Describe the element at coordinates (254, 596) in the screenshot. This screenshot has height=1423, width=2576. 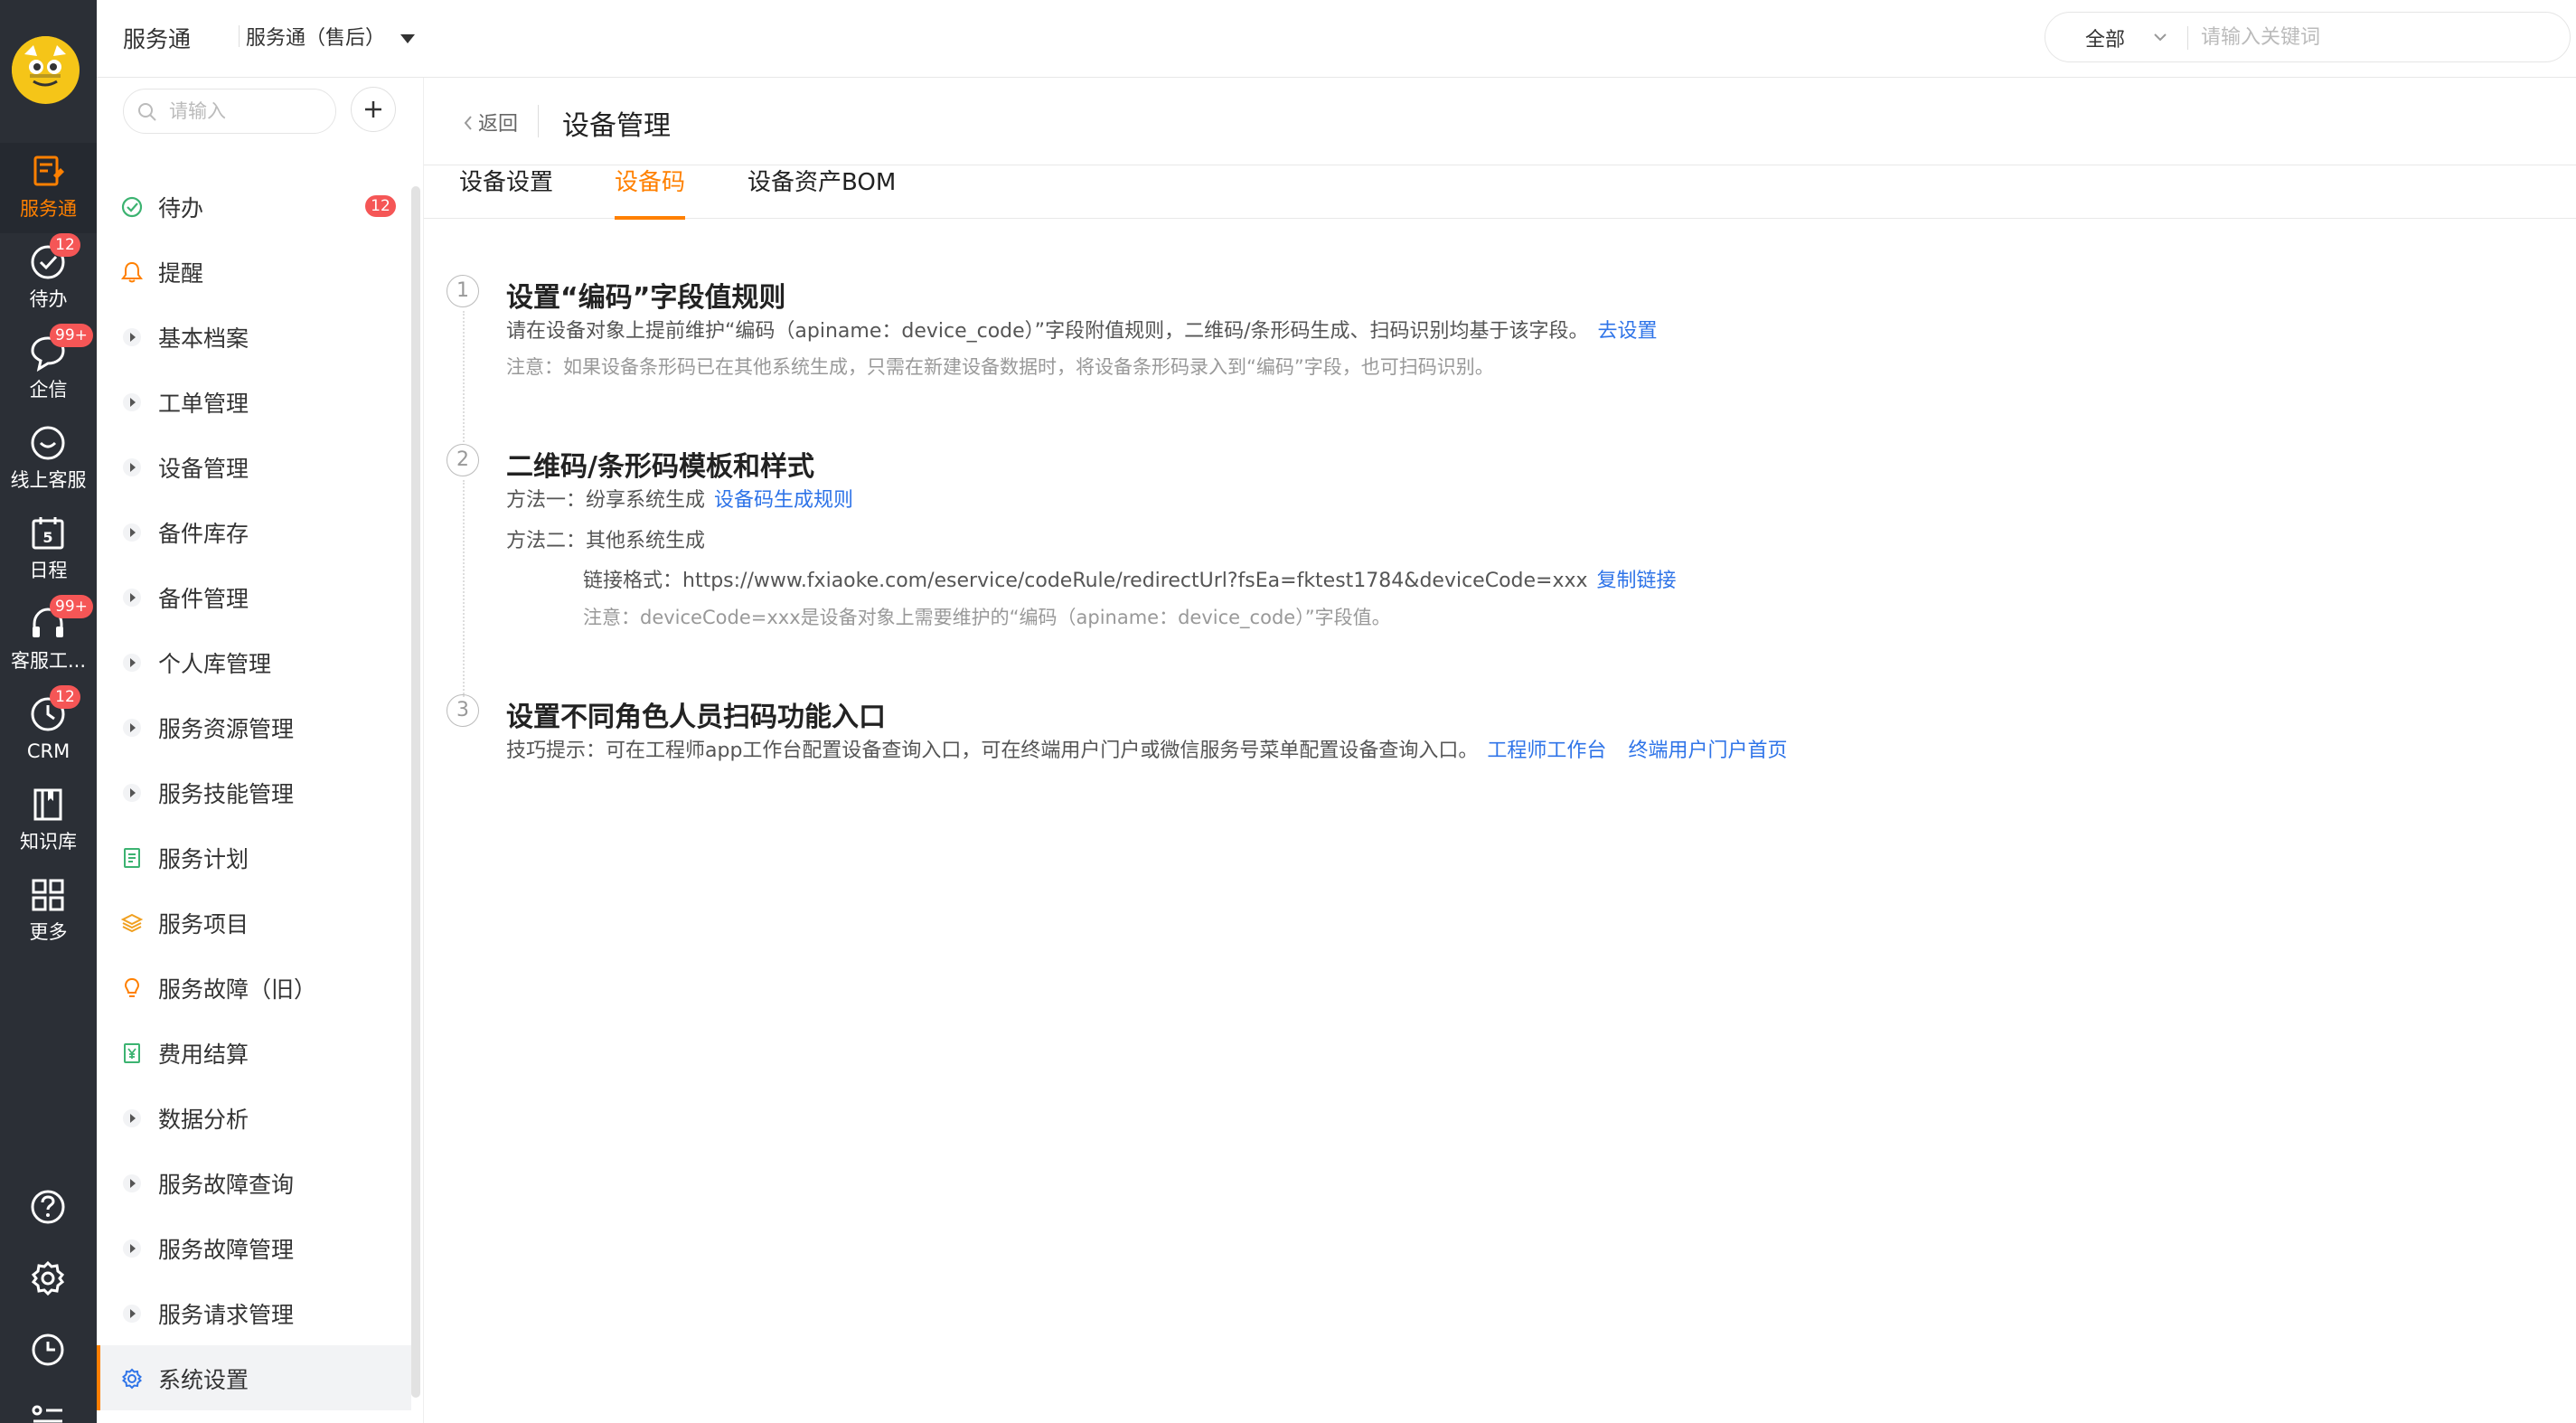
I see `sidebar-item-spare-management: 备件管理` at that location.